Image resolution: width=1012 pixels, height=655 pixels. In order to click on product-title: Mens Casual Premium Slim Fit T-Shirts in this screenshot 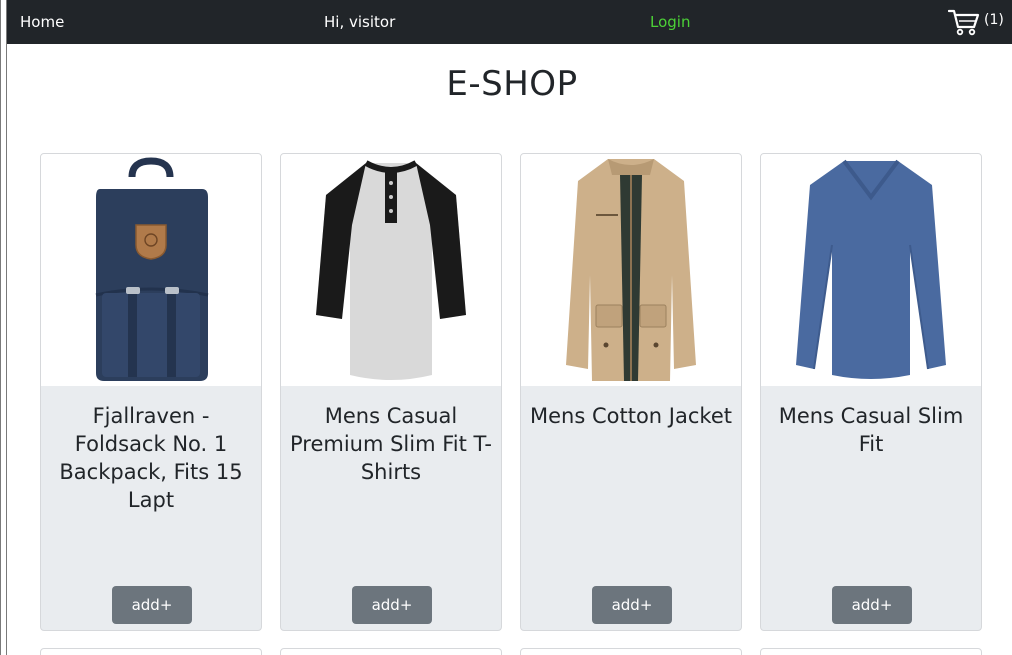, I will do `click(391, 444)`.